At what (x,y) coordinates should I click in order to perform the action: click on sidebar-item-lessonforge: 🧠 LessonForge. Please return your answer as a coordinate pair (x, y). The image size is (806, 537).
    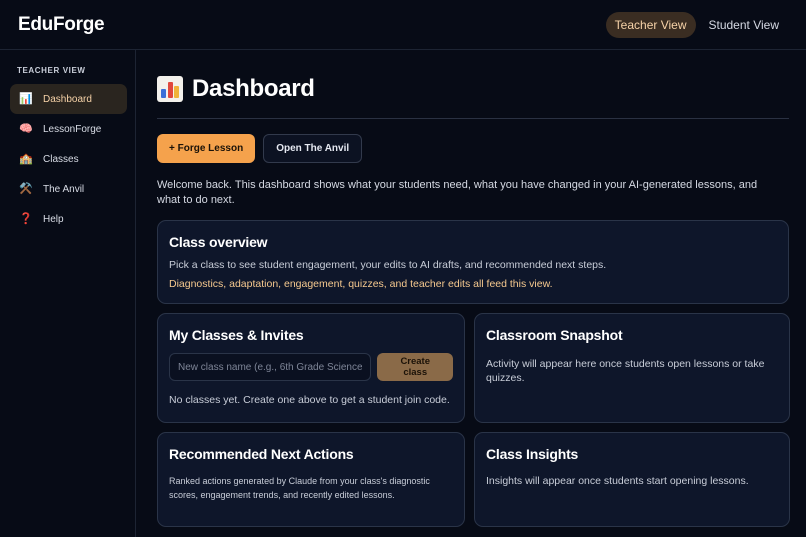
    Looking at the image, I should click on (68, 129).